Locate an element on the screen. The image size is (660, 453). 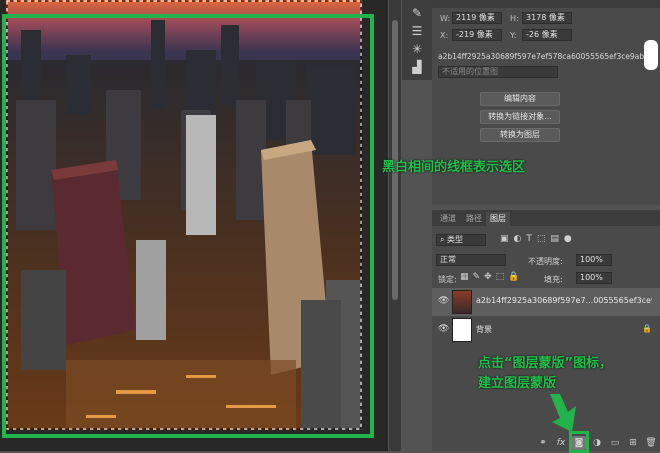
opacity-label: 不透明度: is located at coordinates (545, 261).